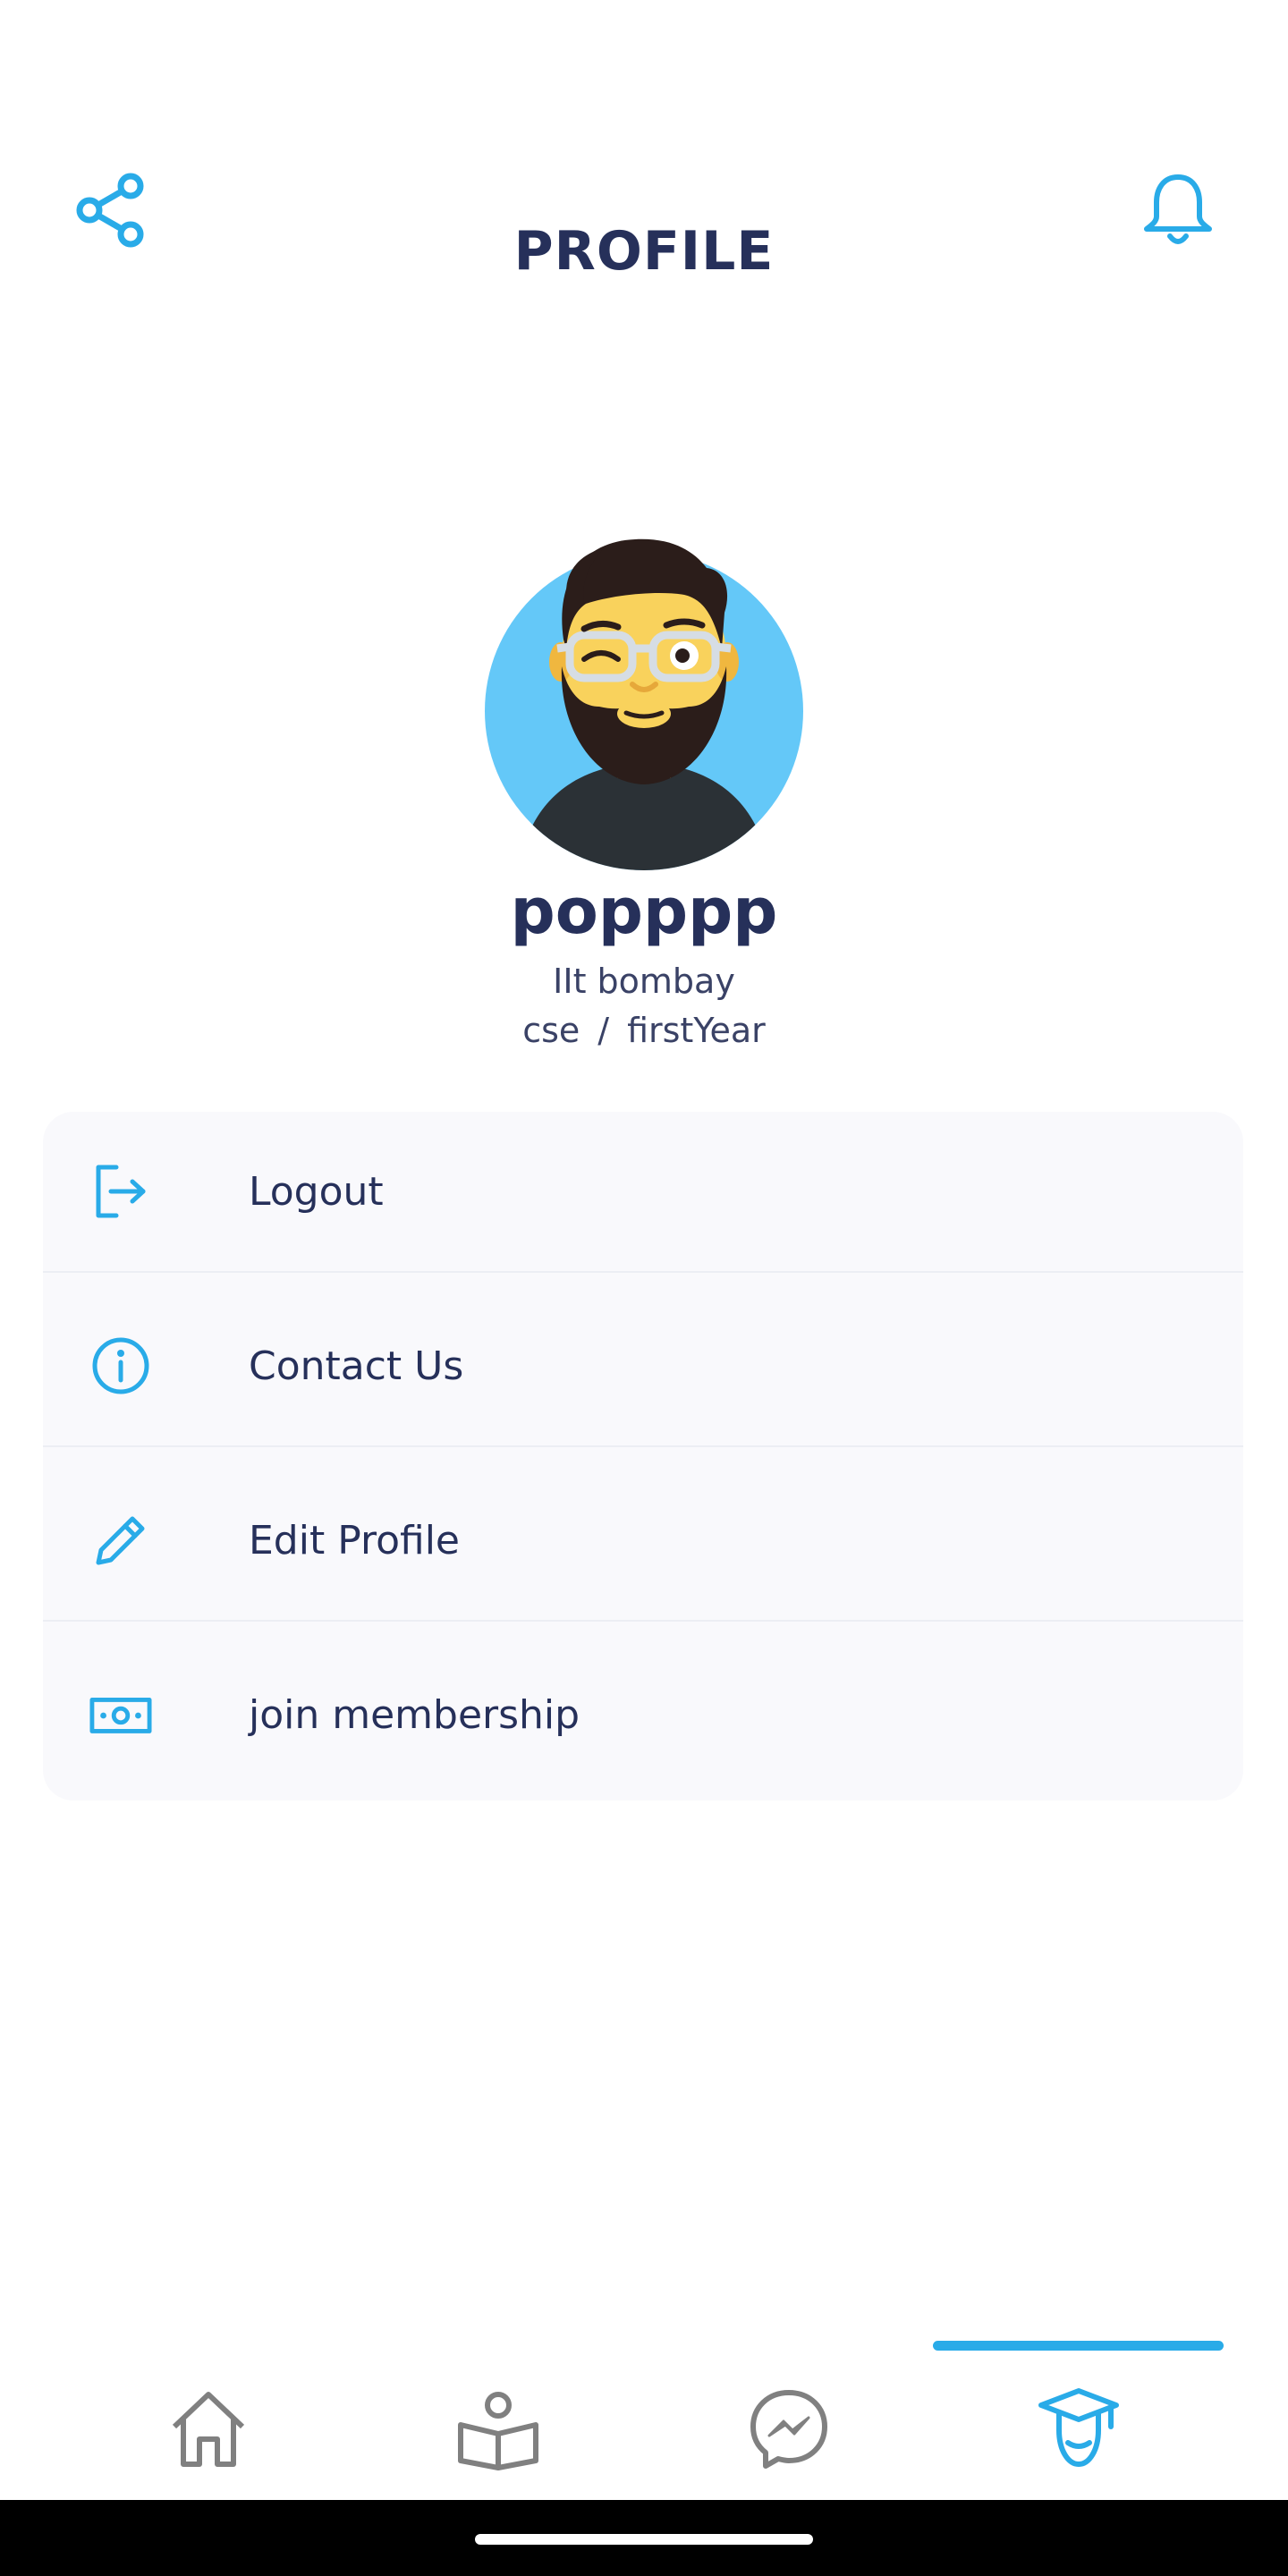 The width and height of the screenshot is (1288, 2576). Describe the element at coordinates (644, 2539) in the screenshot. I see `home-indicator` at that location.